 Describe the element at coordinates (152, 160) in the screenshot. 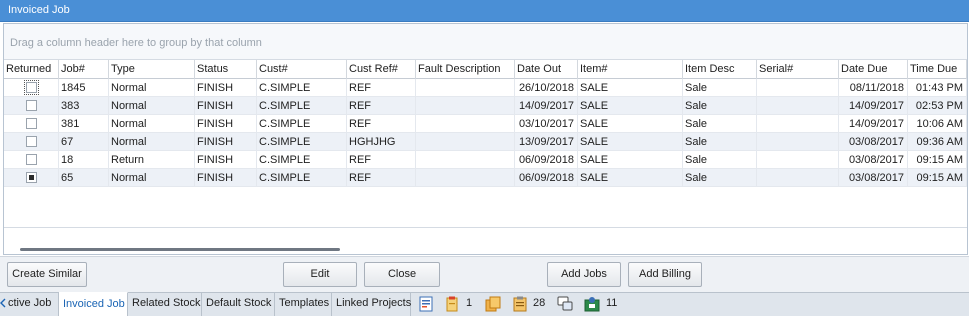

I see `type-cell: Return` at that location.